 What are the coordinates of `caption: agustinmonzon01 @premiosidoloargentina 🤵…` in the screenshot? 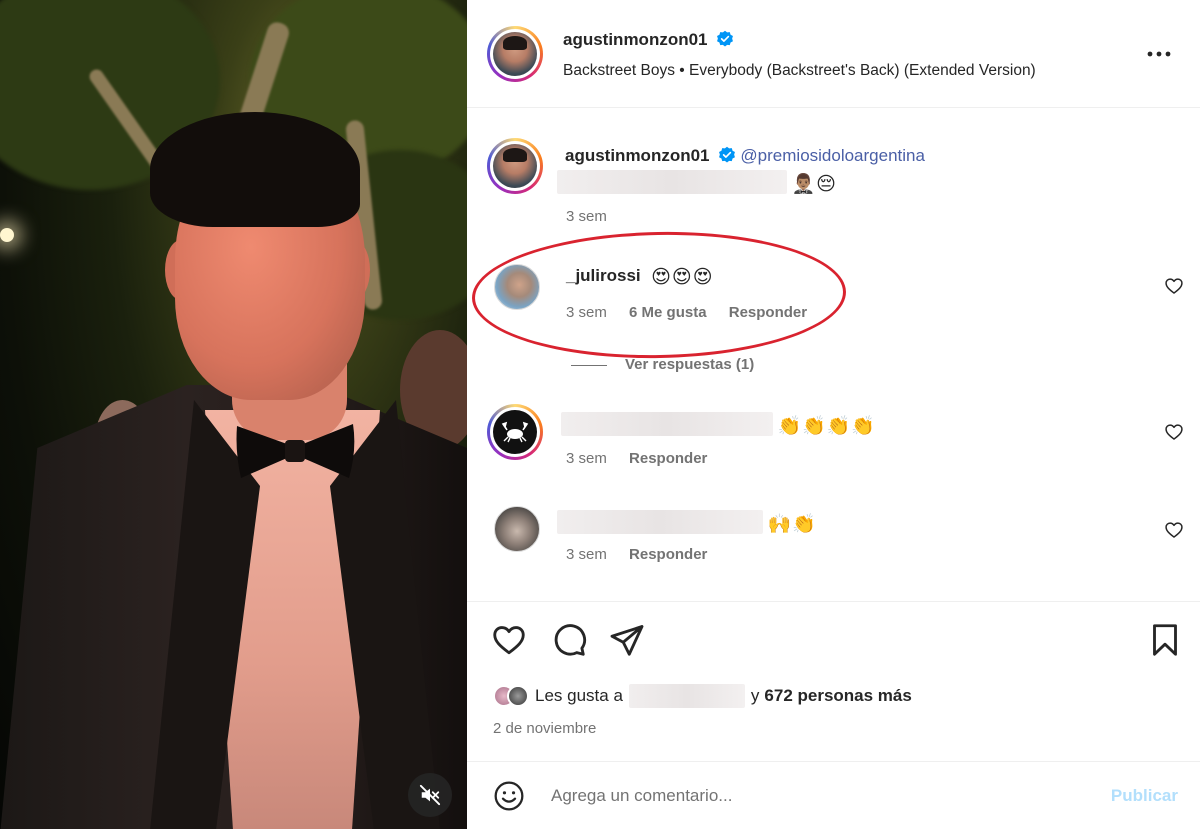 It's located at (833, 188).